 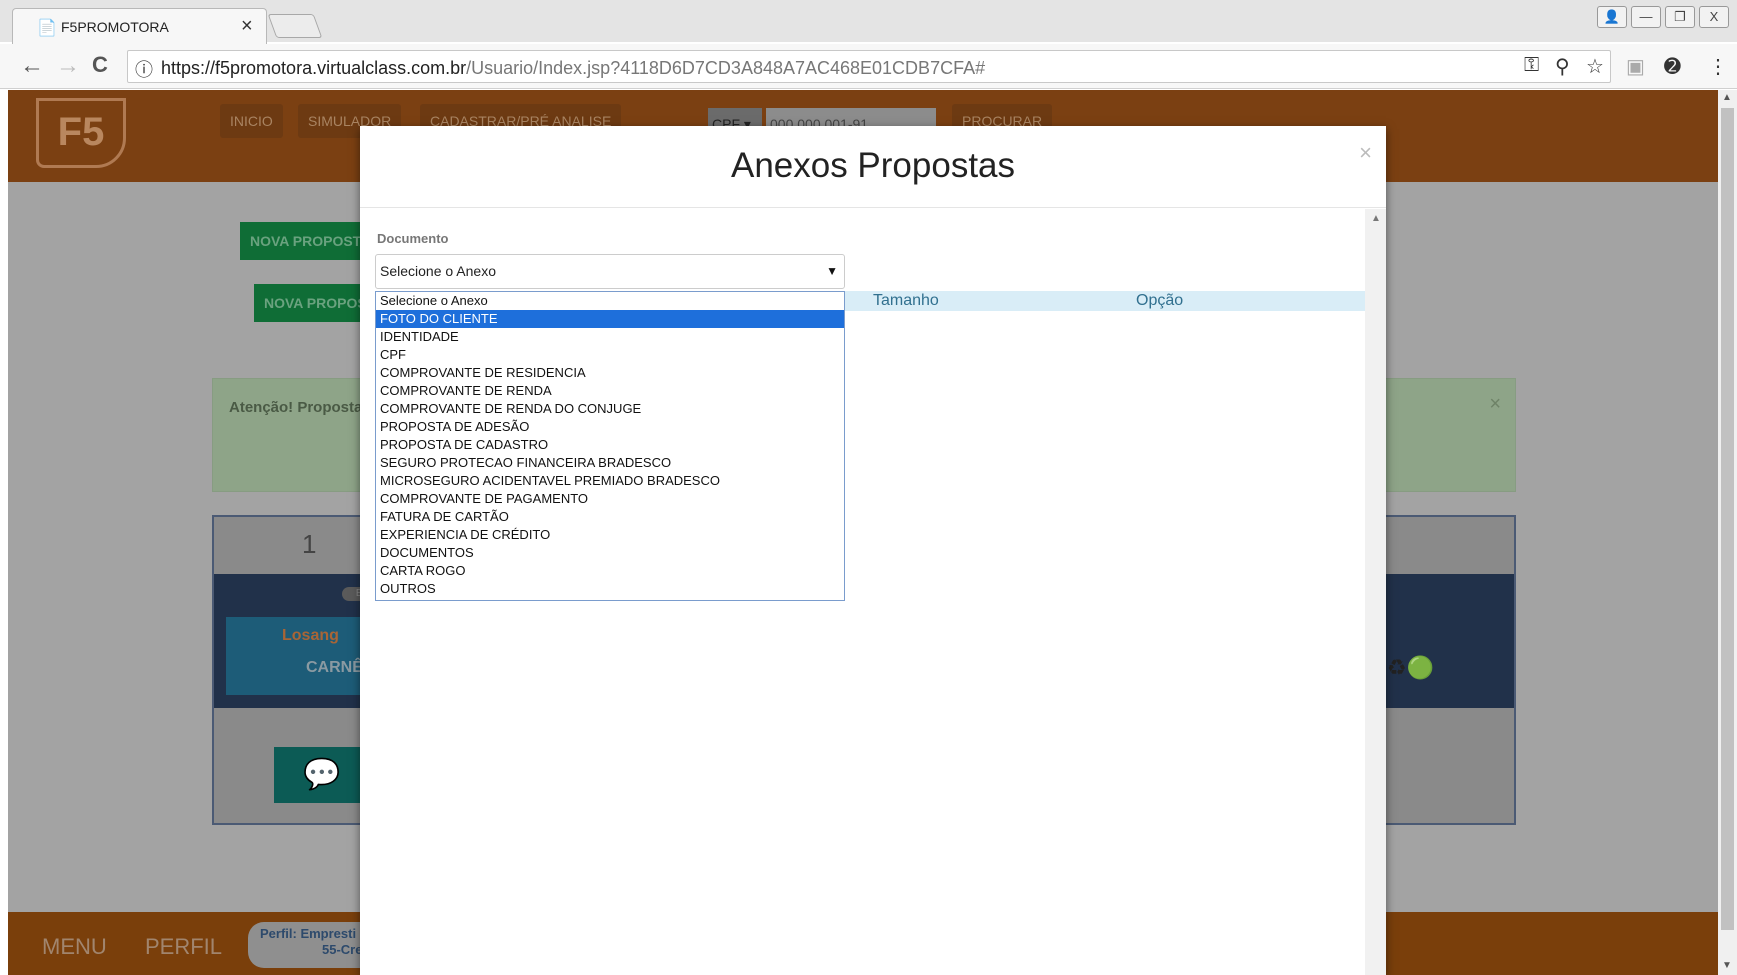 I want to click on key-icon: ⚿, so click(x=1531, y=65).